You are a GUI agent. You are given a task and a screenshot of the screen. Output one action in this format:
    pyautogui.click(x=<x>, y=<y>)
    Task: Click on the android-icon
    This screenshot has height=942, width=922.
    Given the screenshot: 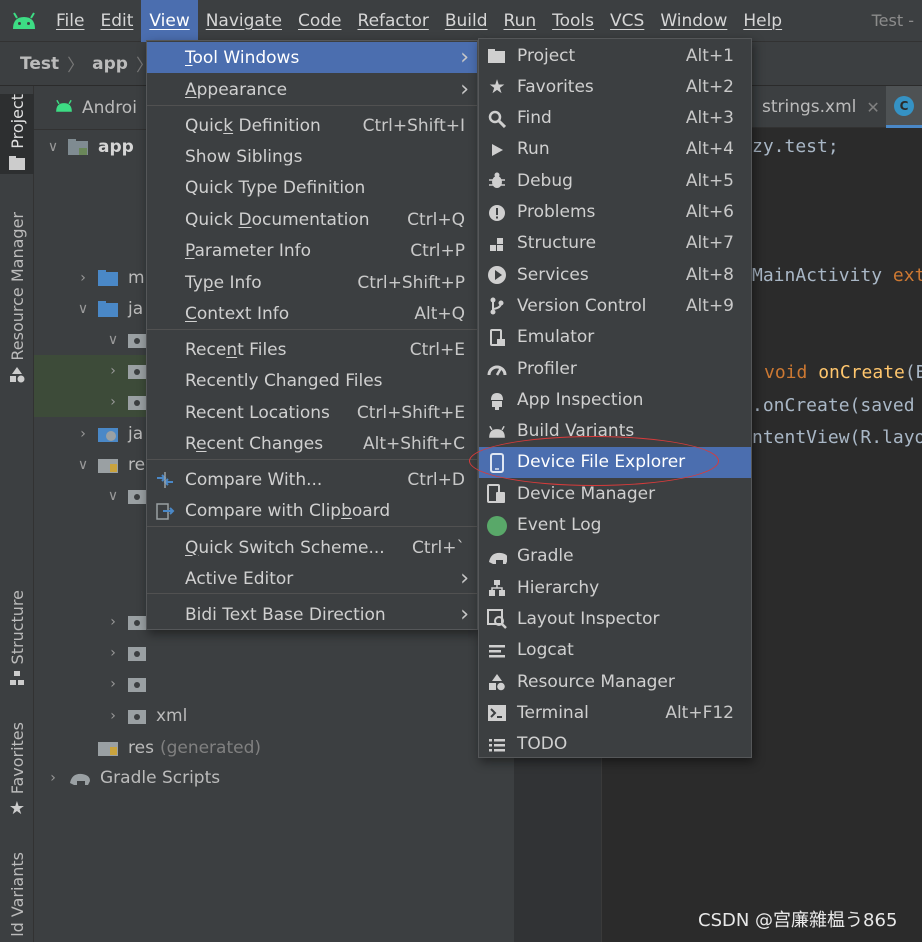 What is the action you would take?
    pyautogui.click(x=497, y=432)
    